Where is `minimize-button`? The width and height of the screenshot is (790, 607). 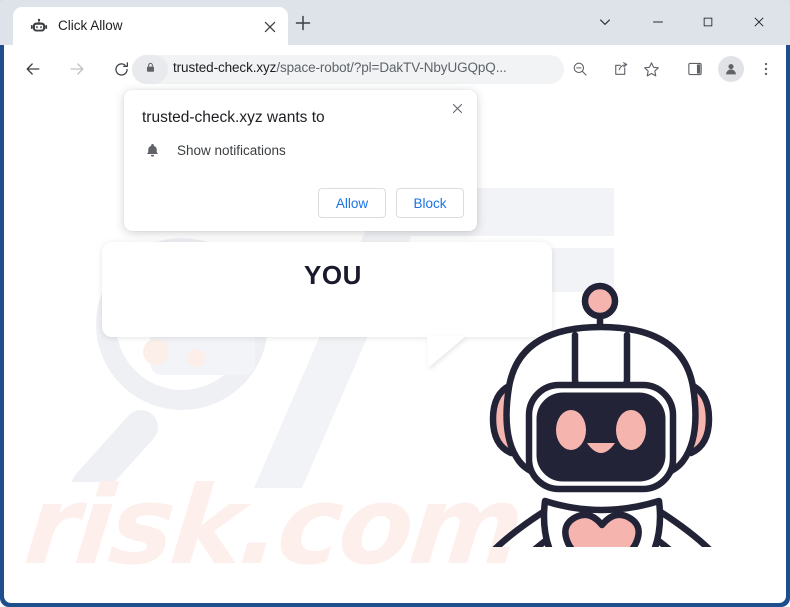 minimize-button is located at coordinates (658, 22).